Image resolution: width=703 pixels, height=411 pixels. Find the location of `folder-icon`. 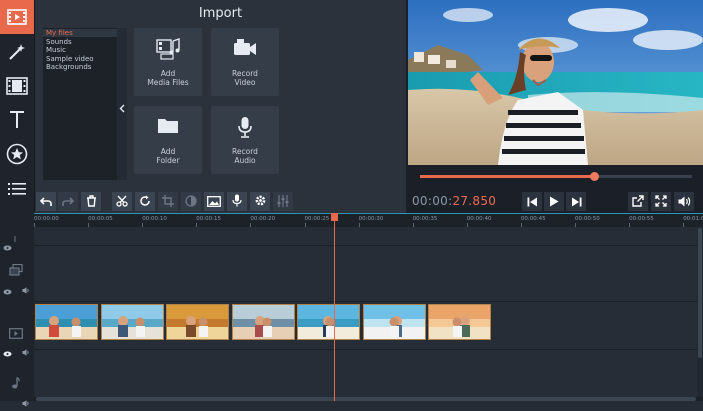

folder-icon is located at coordinates (168, 125).